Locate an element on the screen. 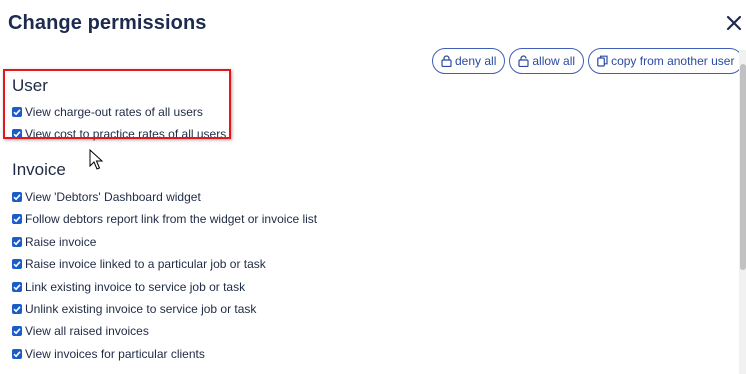  deny-all-button: deny all is located at coordinates (469, 61).